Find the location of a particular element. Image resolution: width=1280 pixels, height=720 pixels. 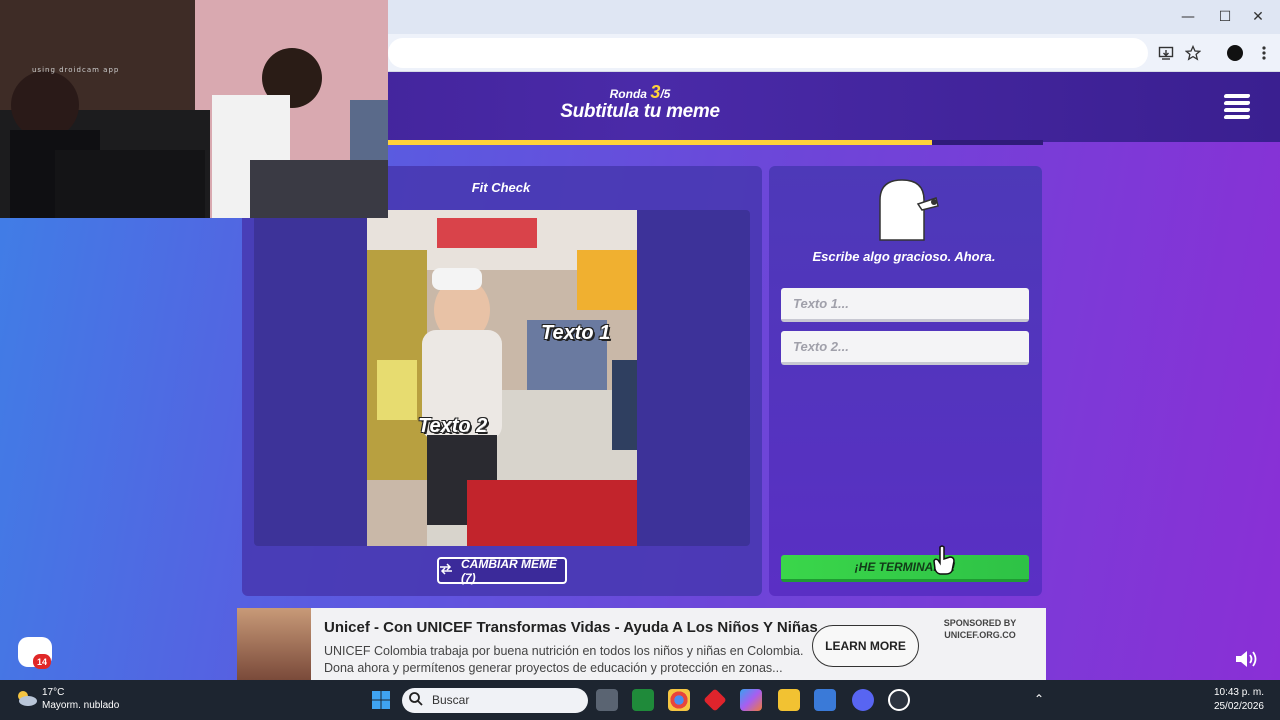

task-view-icon is located at coordinates (607, 700).